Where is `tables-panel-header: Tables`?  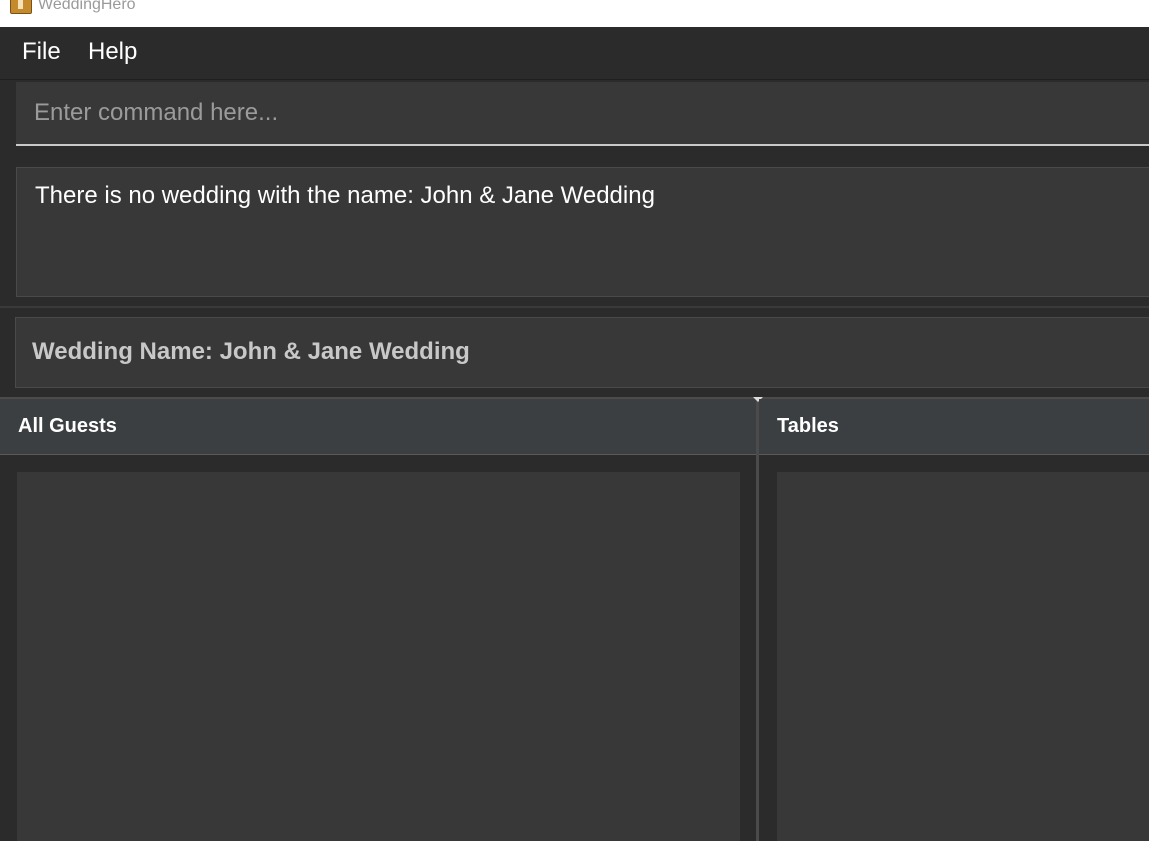
tables-panel-header: Tables is located at coordinates (954, 427).